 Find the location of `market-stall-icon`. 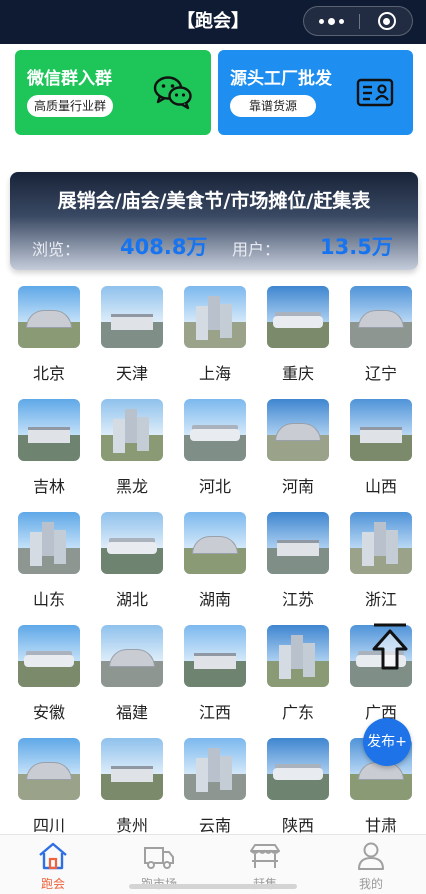

market-stall-icon is located at coordinates (265, 856).